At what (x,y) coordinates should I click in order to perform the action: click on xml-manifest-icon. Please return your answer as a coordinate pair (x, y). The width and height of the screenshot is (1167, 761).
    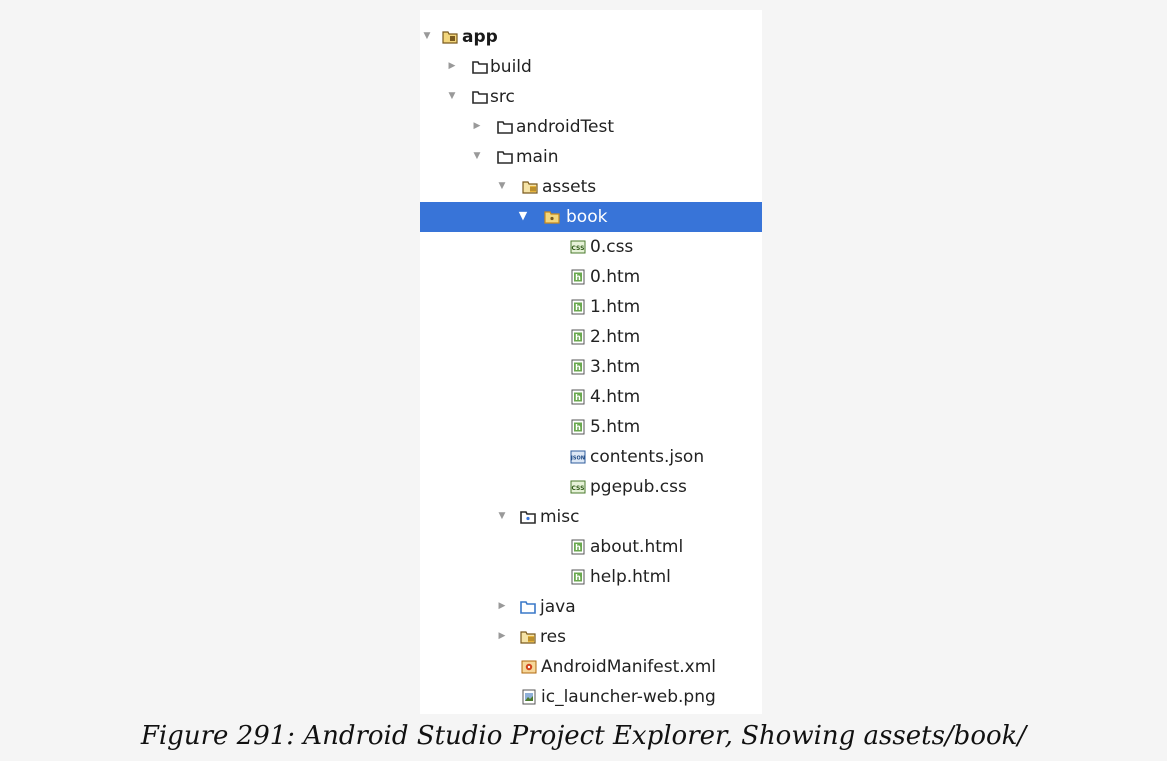
    Looking at the image, I should click on (529, 667).